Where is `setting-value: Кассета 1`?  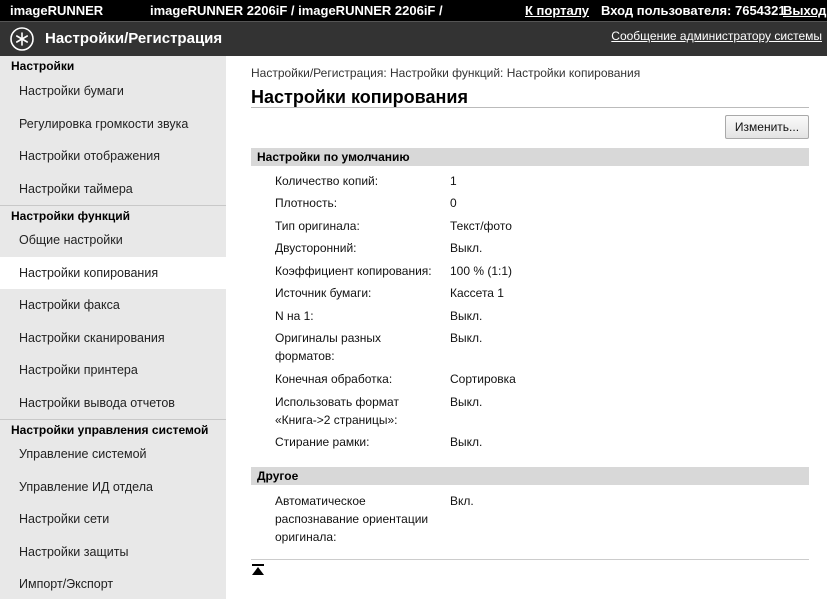
setting-value: Кассета 1 is located at coordinates (477, 293).